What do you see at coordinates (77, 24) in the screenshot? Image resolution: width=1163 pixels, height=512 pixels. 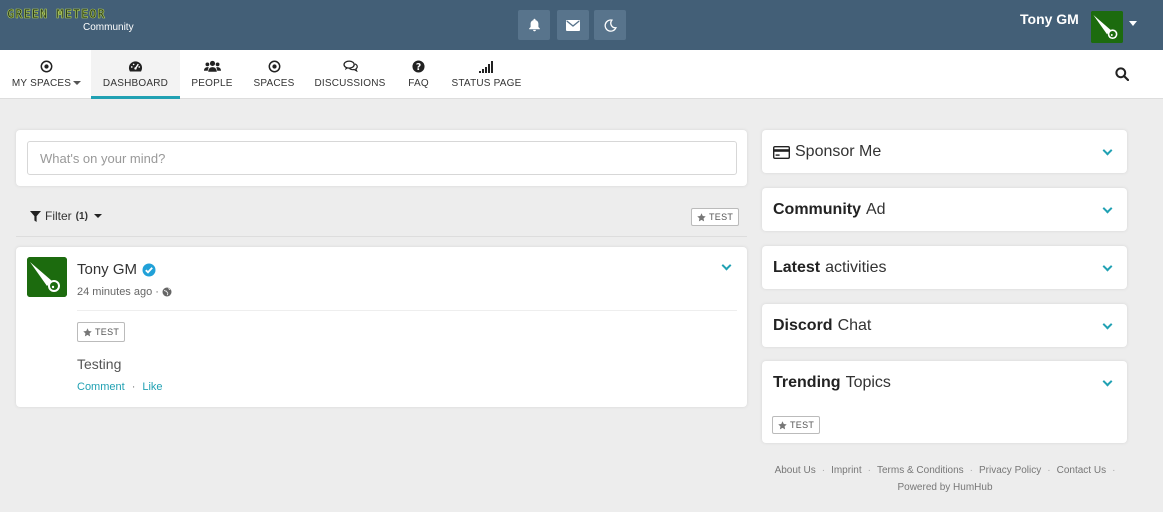 I see `brand-logo: GREEN METEOR Community` at bounding box center [77, 24].